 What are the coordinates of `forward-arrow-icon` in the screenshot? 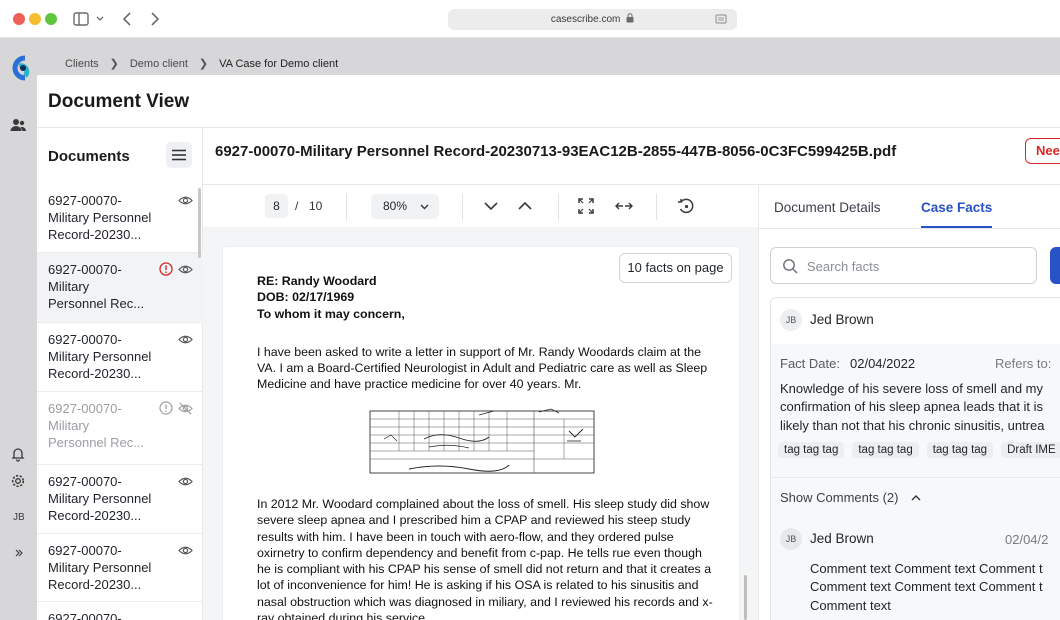 It's located at (154, 19).